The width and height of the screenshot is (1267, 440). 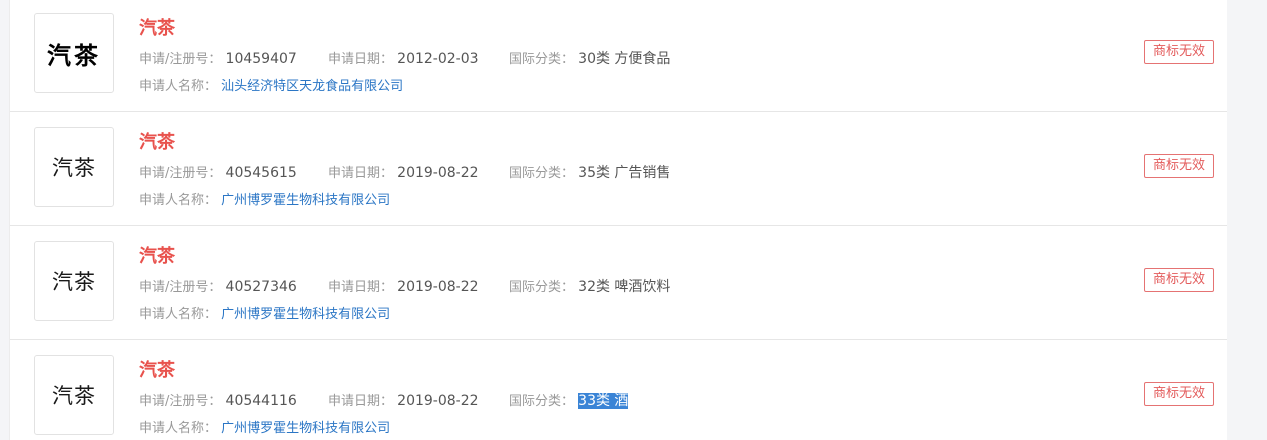 I want to click on intl-class-field: 国际分类： 33类 酒, so click(x=569, y=400).